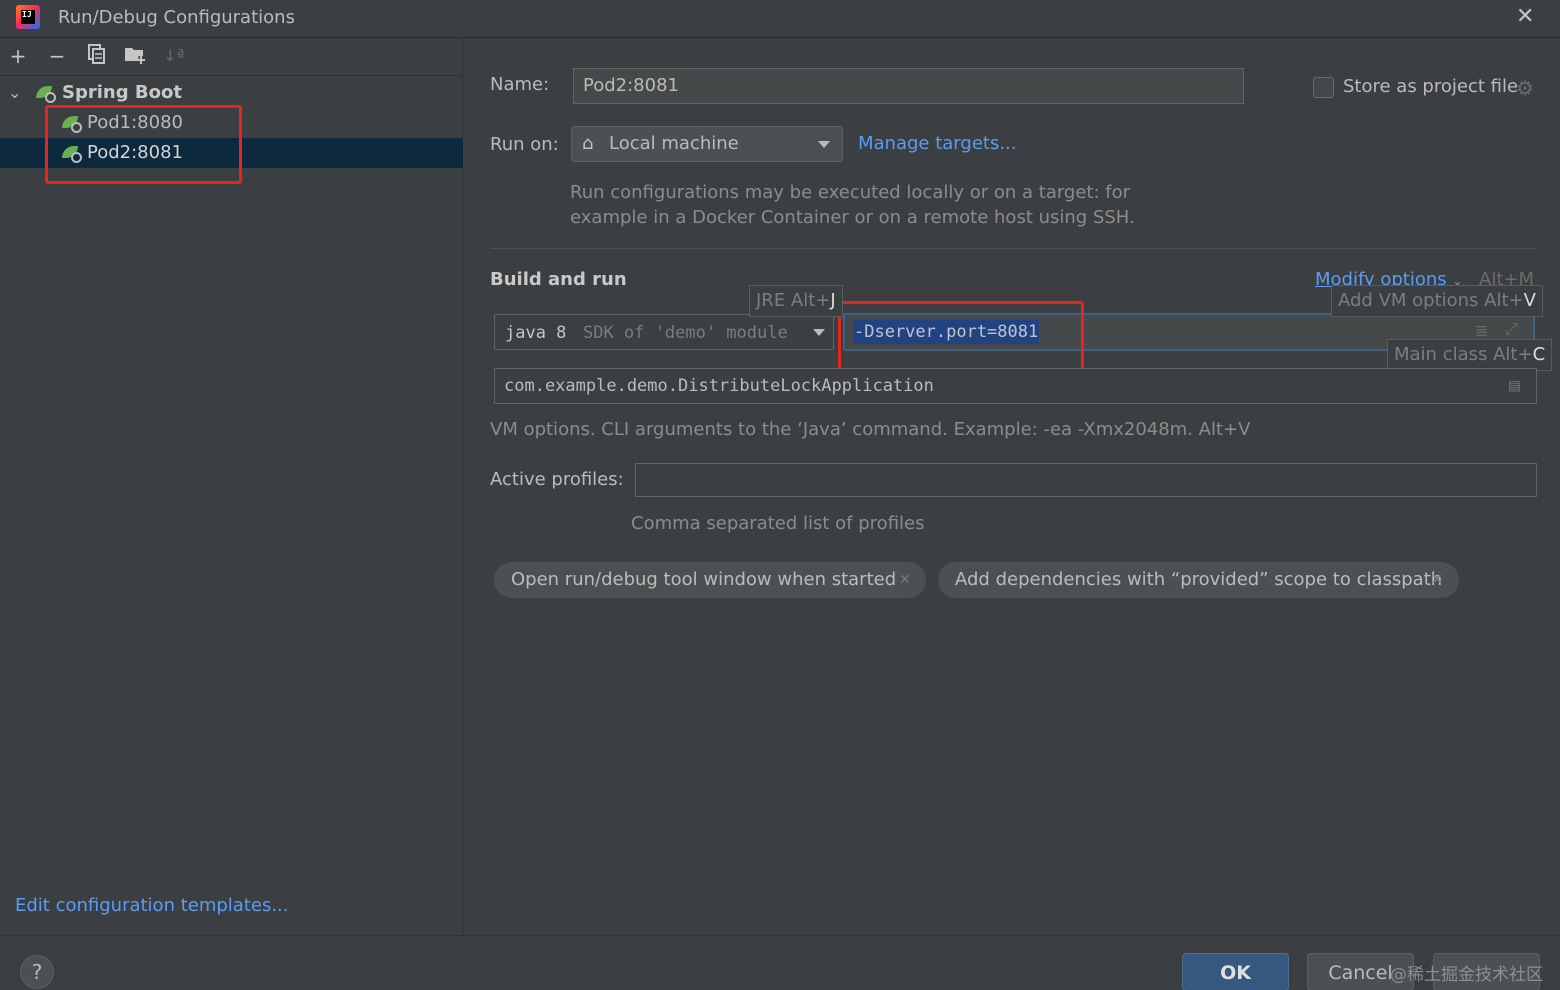 Image resolution: width=1560 pixels, height=990 pixels. Describe the element at coordinates (674, 143) in the screenshot. I see `run-on-value: Local machine` at that location.